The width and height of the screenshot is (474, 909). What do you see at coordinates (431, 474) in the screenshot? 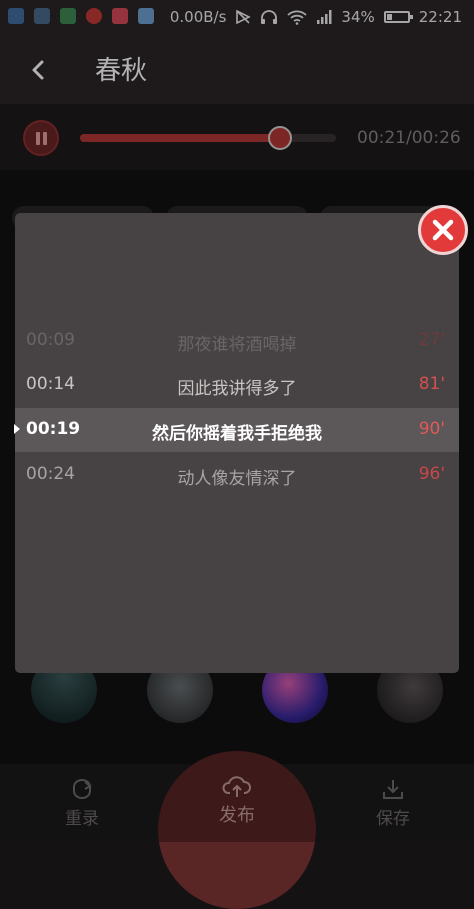
I see `lyric-score: 96'` at bounding box center [431, 474].